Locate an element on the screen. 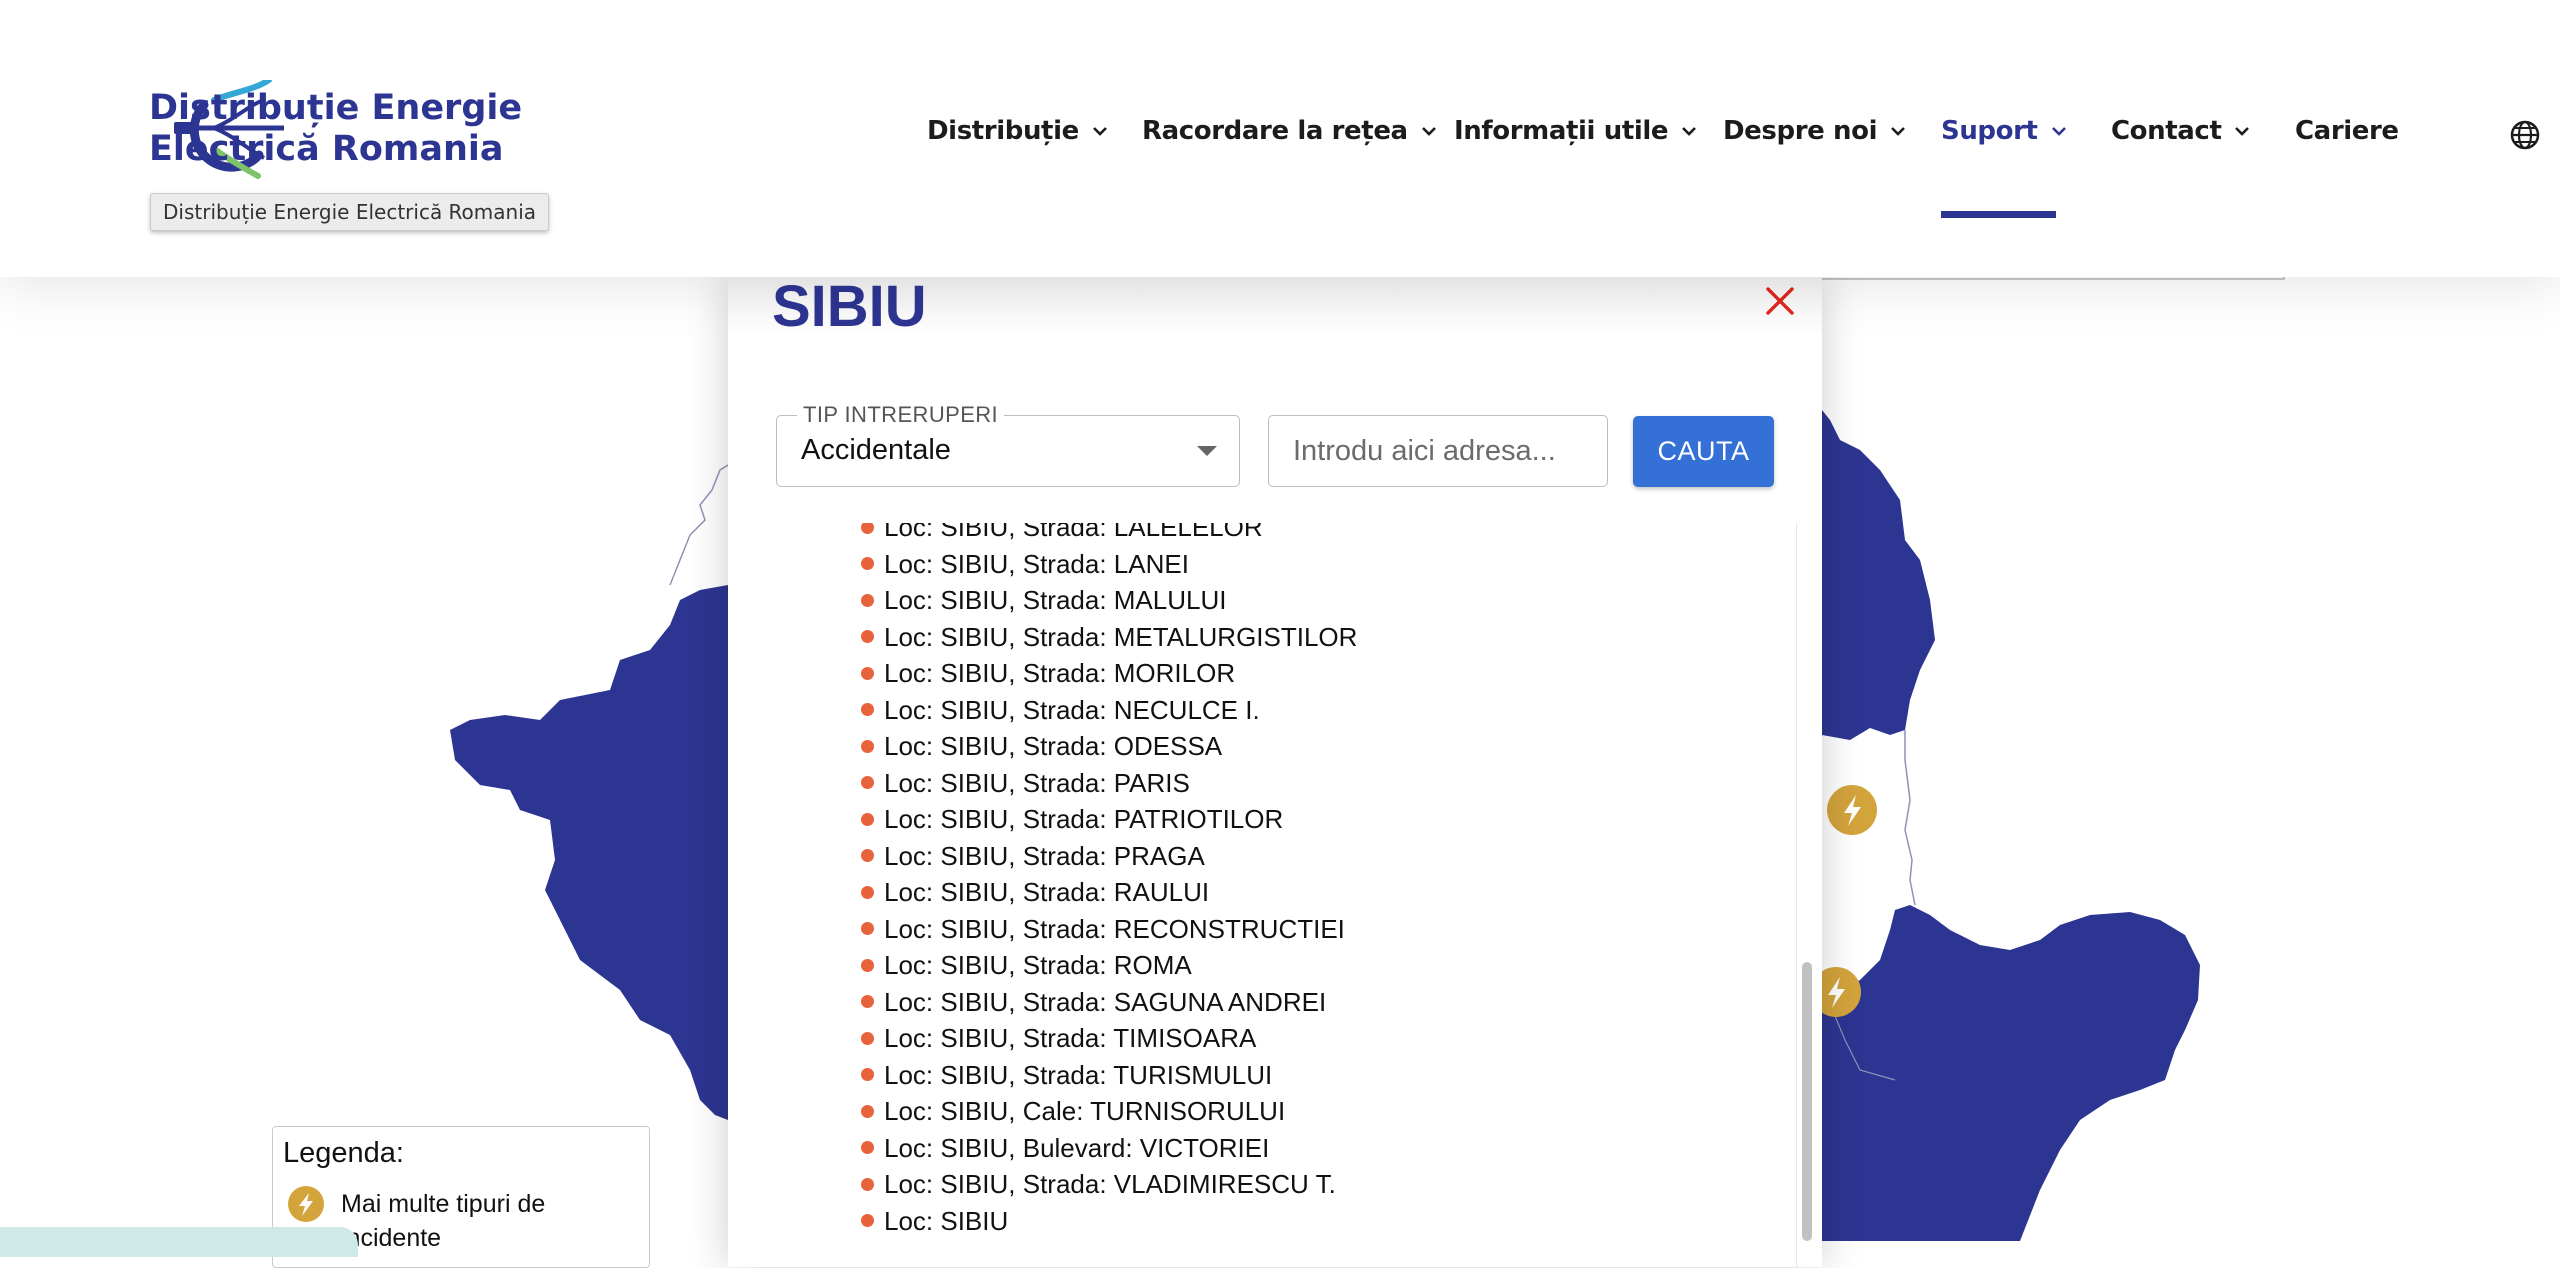 The image size is (2560, 1268). list-item: Loc: SIBIU, Strada: VLADIMIRESCU T. is located at coordinates (1109, 1184).